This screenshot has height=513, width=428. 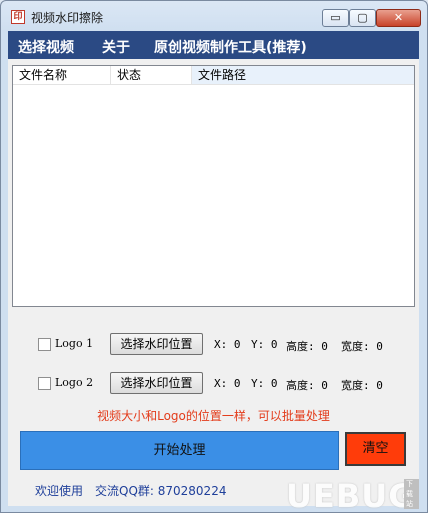 I want to click on logo1-select-position-button: 选择水印位置, so click(x=156, y=344).